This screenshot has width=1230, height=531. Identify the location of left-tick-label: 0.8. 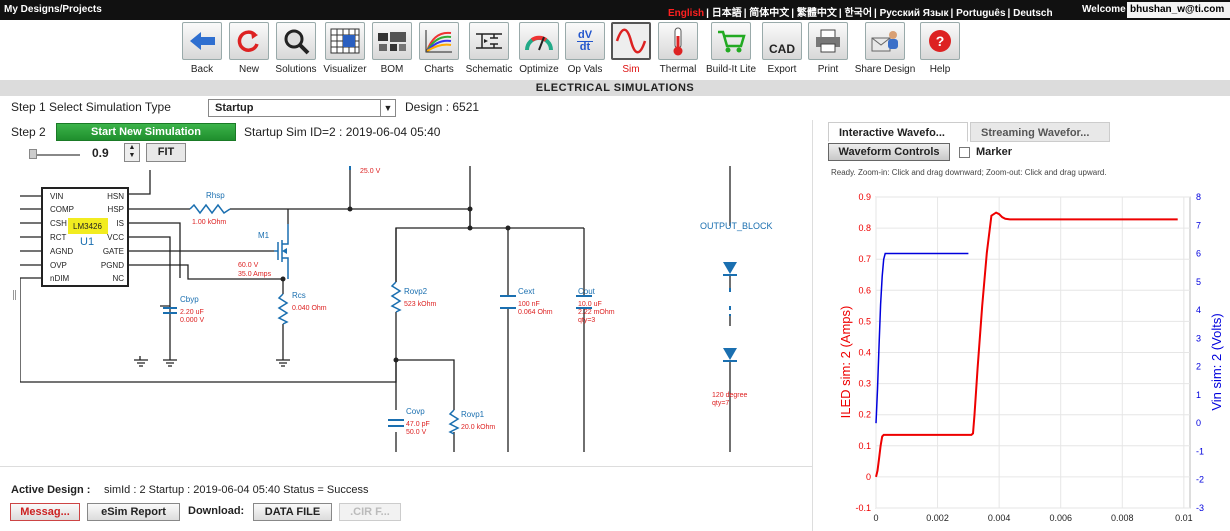
(864, 228).